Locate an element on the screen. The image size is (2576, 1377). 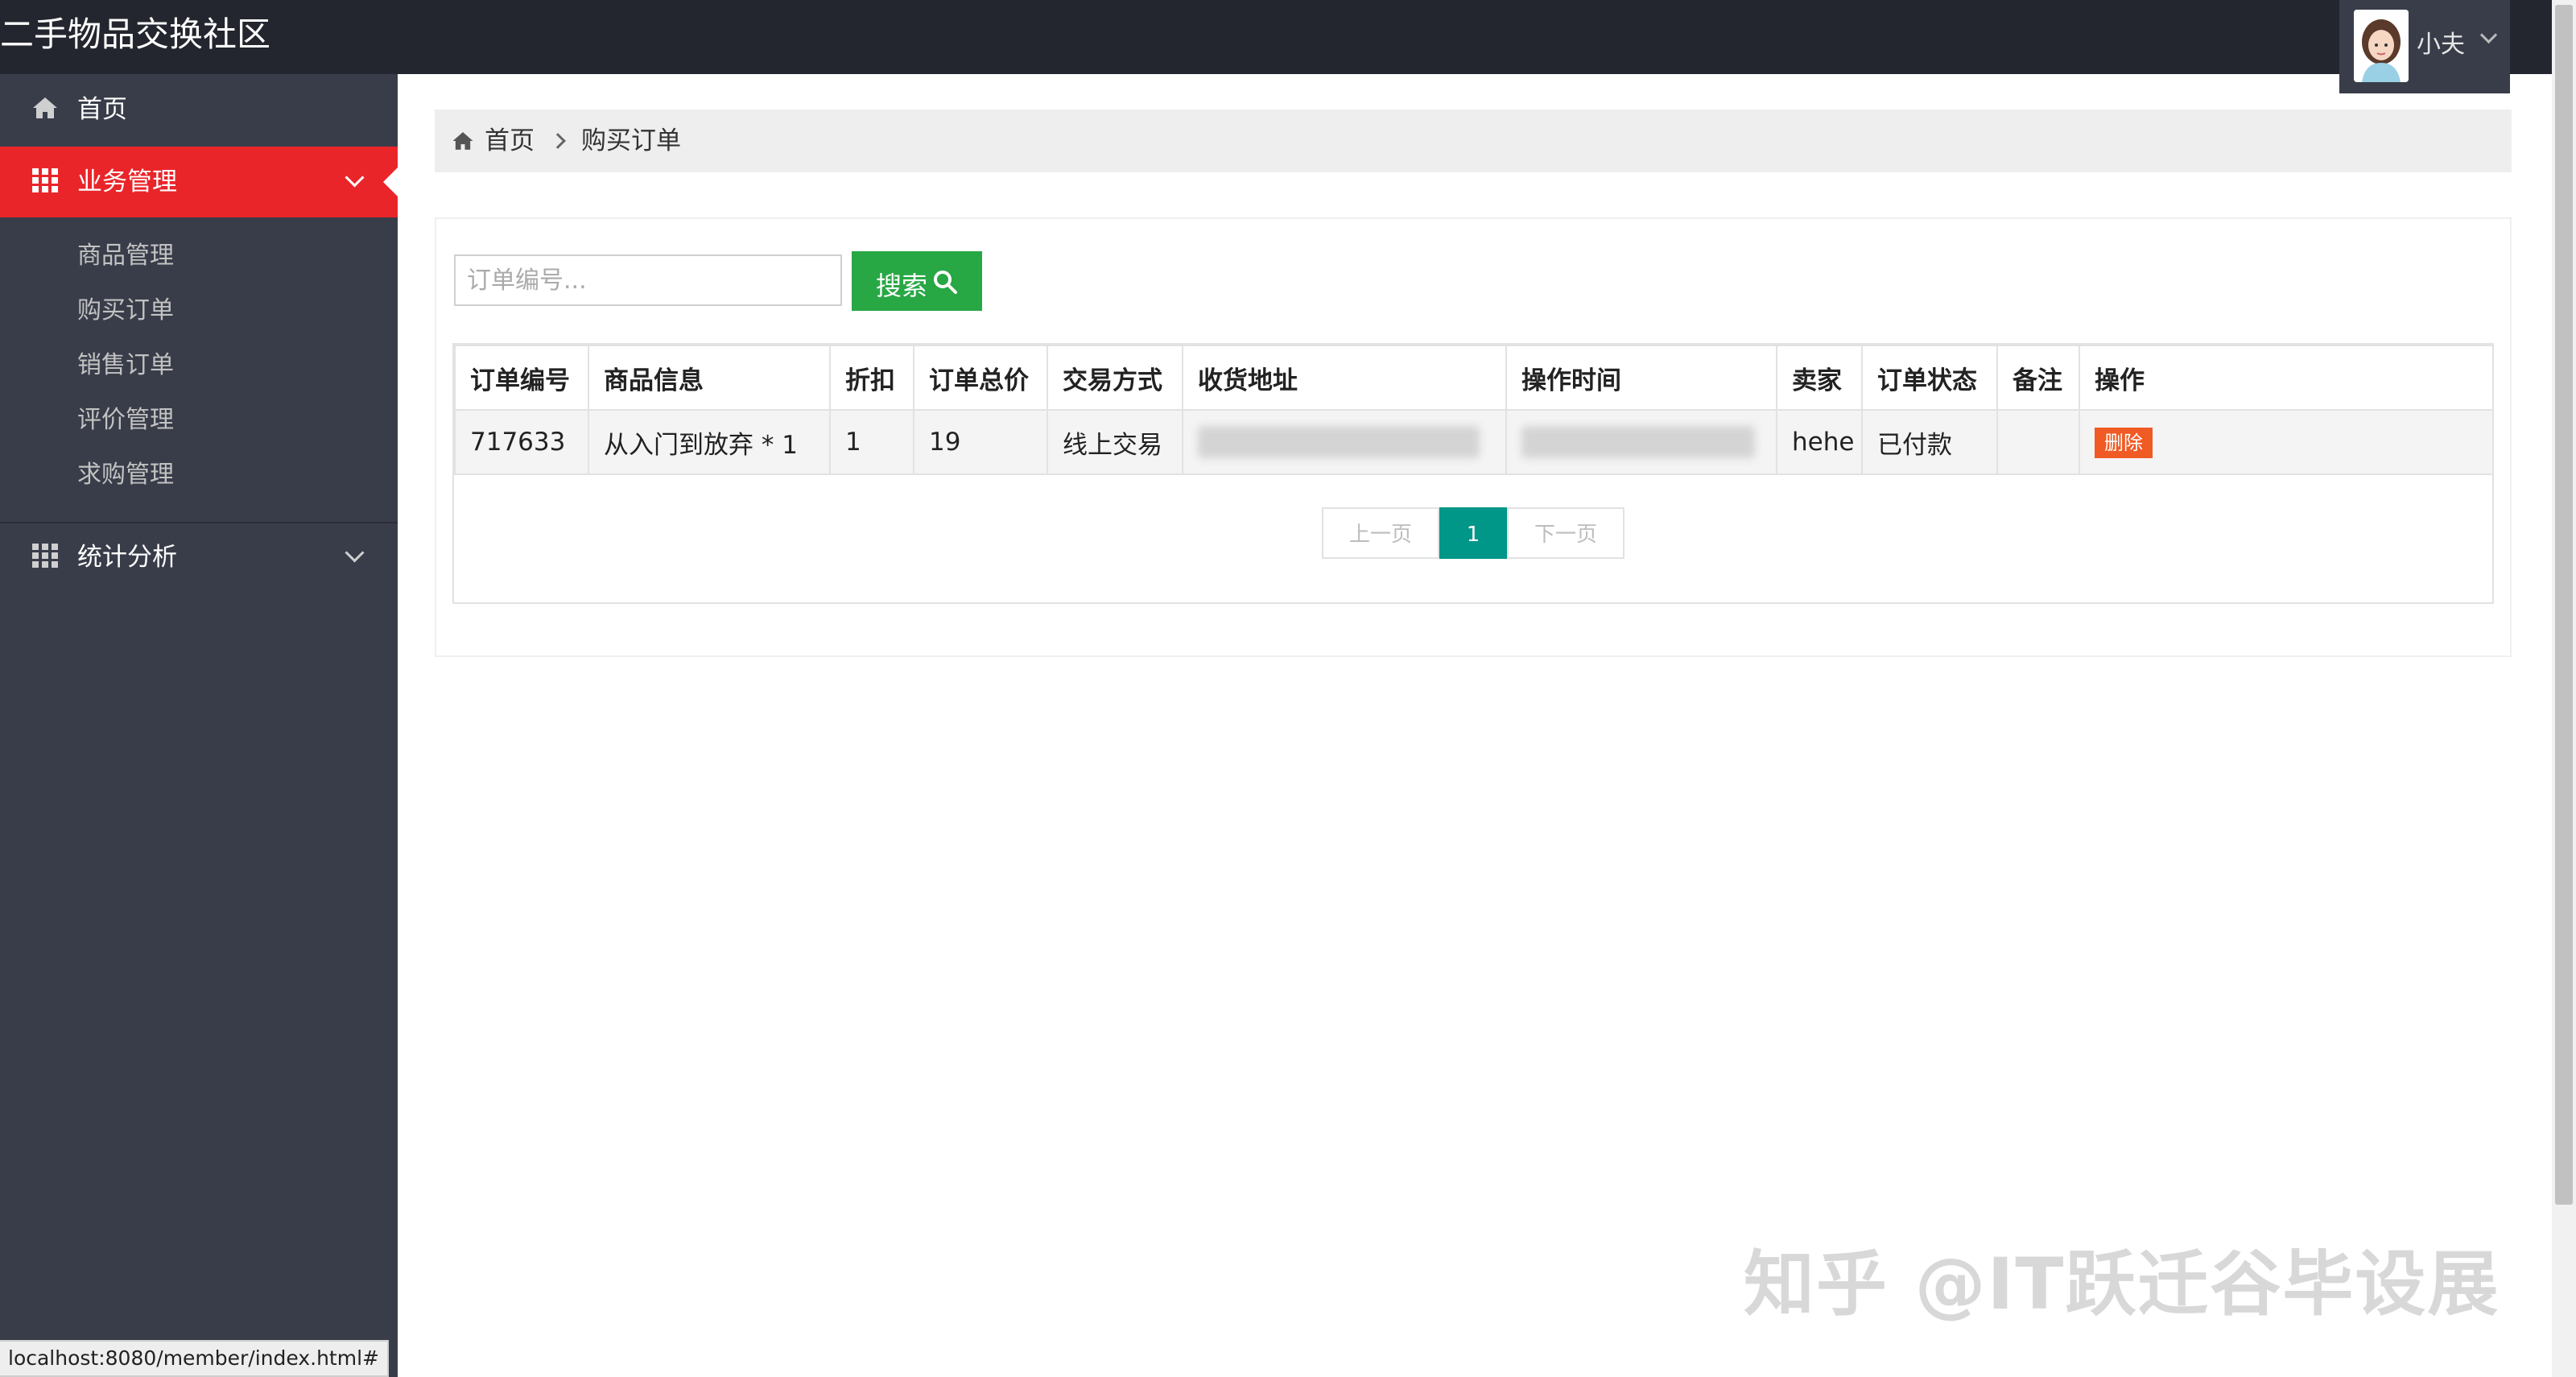
next-page-button: 下一页 is located at coordinates (1565, 533).